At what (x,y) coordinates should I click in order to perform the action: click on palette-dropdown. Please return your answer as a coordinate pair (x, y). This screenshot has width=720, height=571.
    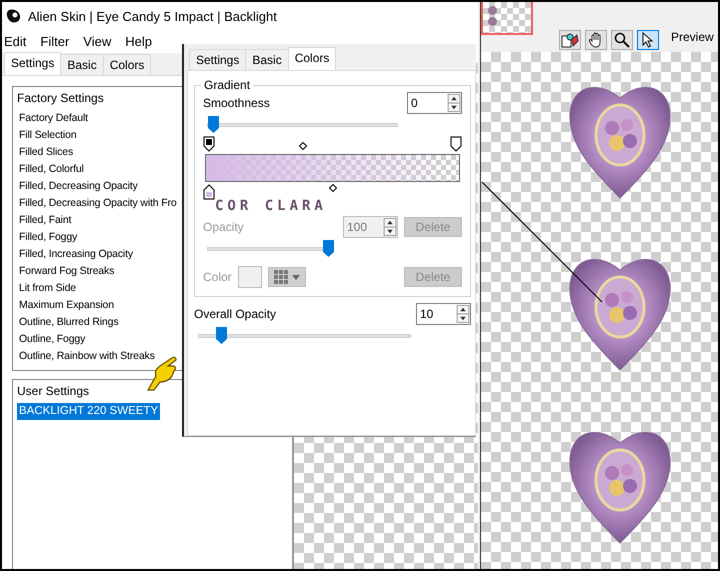
    Looking at the image, I should click on (287, 277).